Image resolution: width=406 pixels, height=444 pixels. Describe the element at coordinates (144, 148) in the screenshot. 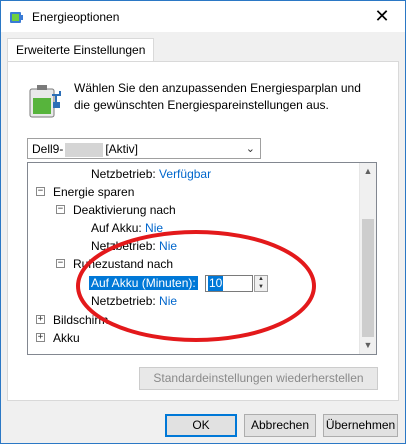

I see `power-plan-dropdown: Dell9- [Aktiv] ⌄` at that location.